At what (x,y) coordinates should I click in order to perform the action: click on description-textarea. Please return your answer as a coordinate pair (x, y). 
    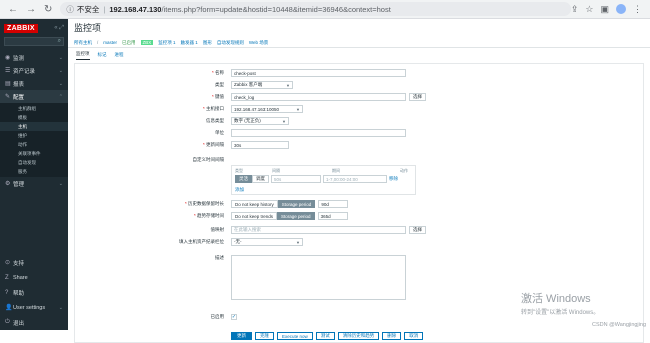
    Looking at the image, I should click on (318, 277).